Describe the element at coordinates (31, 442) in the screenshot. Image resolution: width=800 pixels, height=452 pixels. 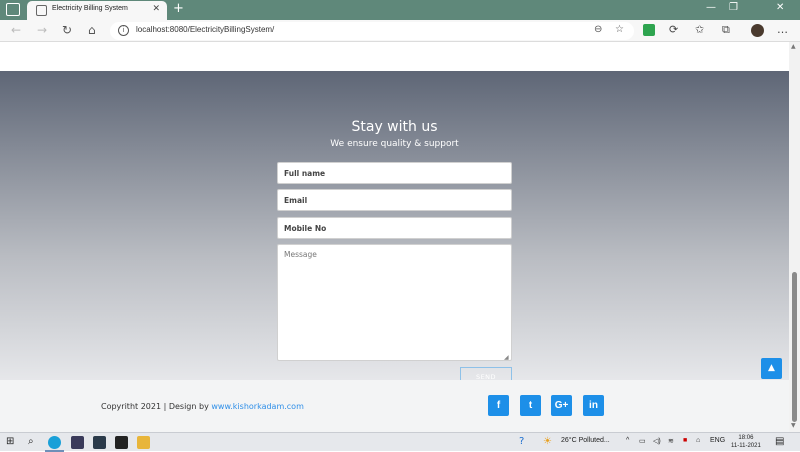
I see `search-icon: ⌕` at that location.